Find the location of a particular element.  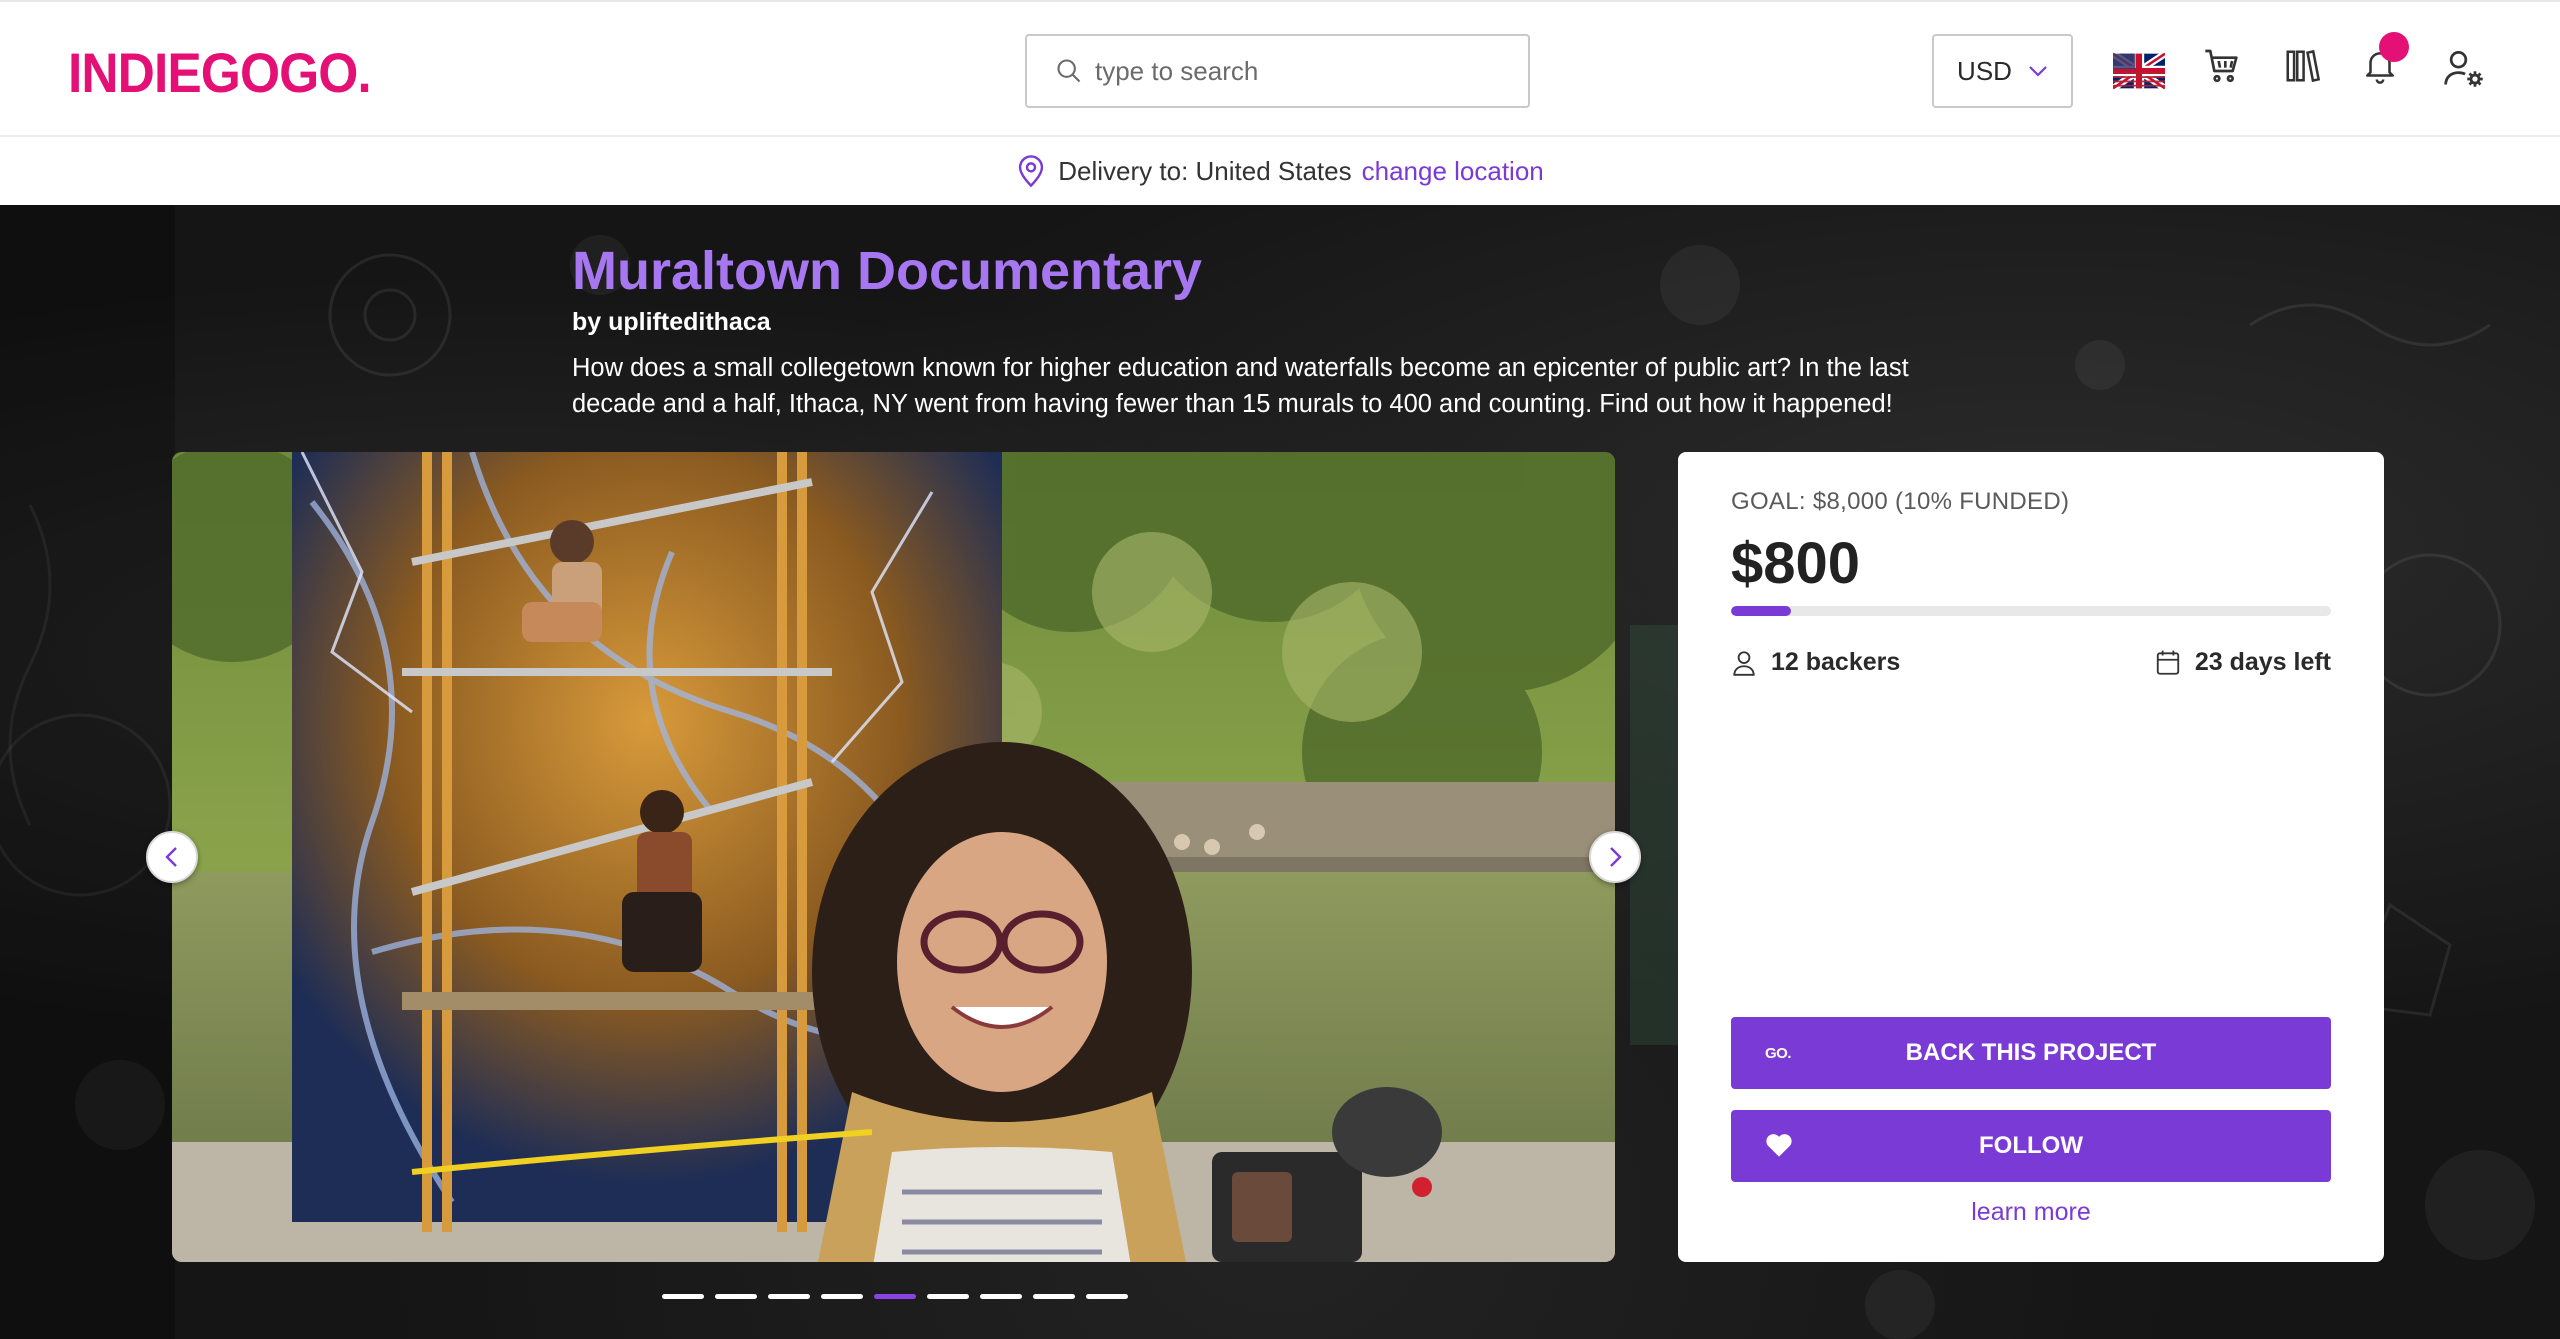

go-badge: GO. is located at coordinates (1778, 1053).